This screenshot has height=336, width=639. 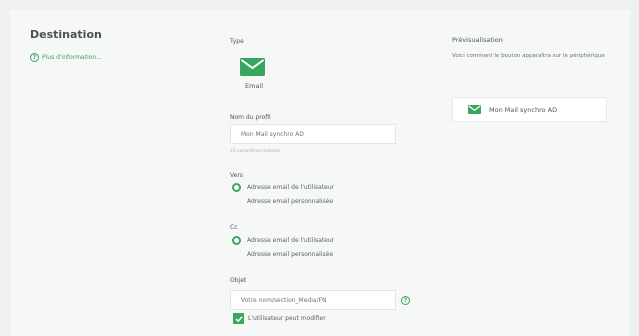 What do you see at coordinates (284, 300) in the screenshot?
I see `subject-value: Votre nom/section_Media/FN` at bounding box center [284, 300].